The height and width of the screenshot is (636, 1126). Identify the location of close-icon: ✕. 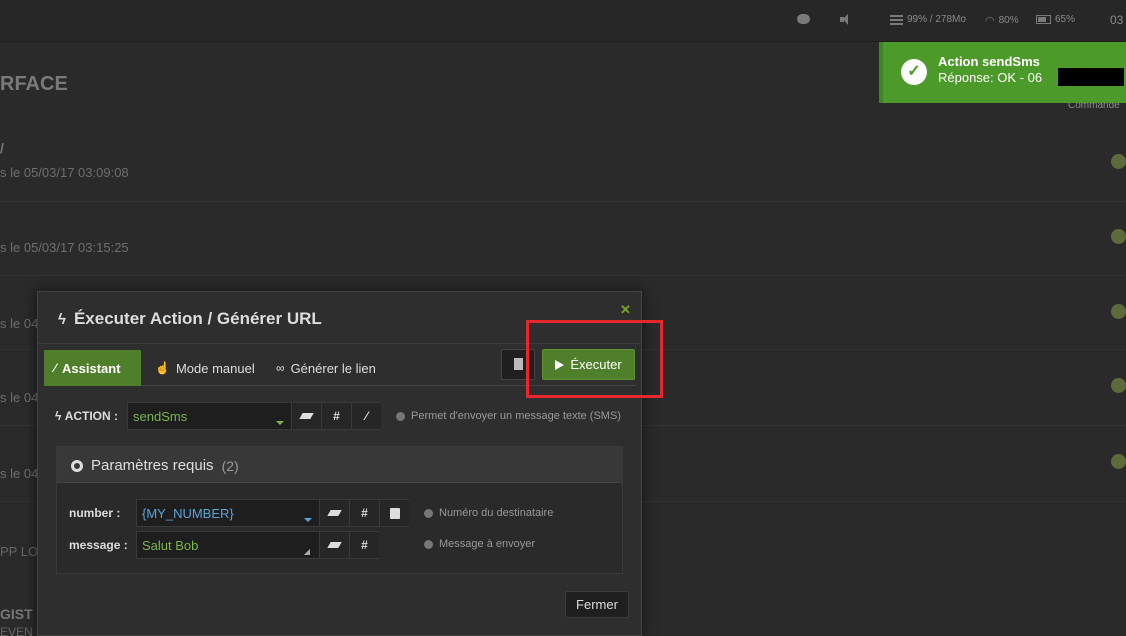
(625, 310).